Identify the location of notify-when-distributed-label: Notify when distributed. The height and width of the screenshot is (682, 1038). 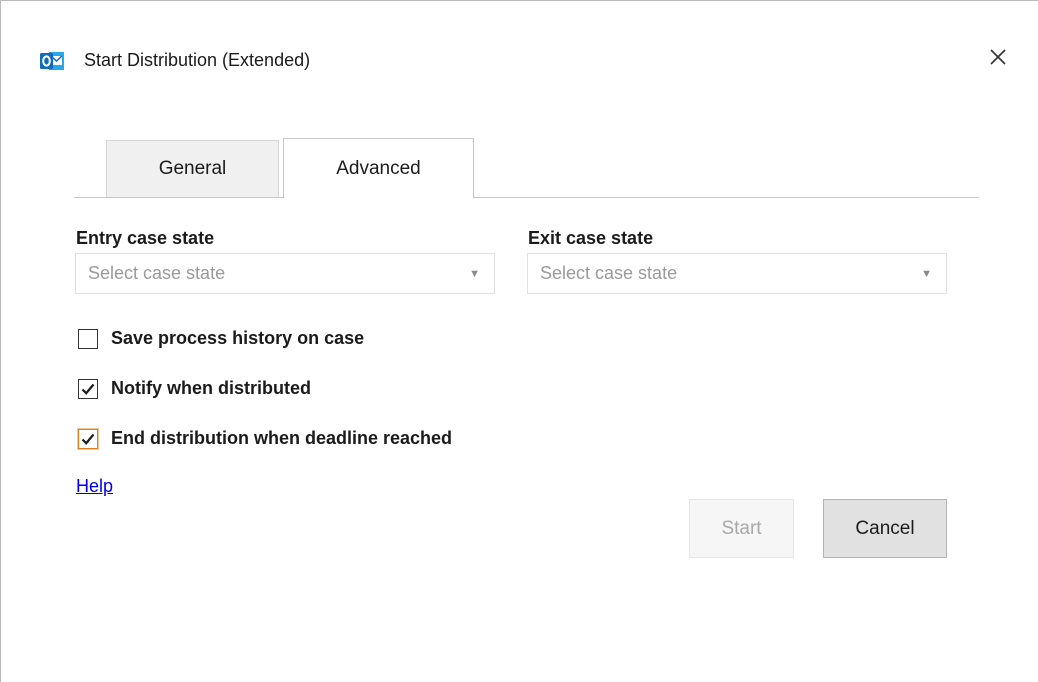
(211, 388).